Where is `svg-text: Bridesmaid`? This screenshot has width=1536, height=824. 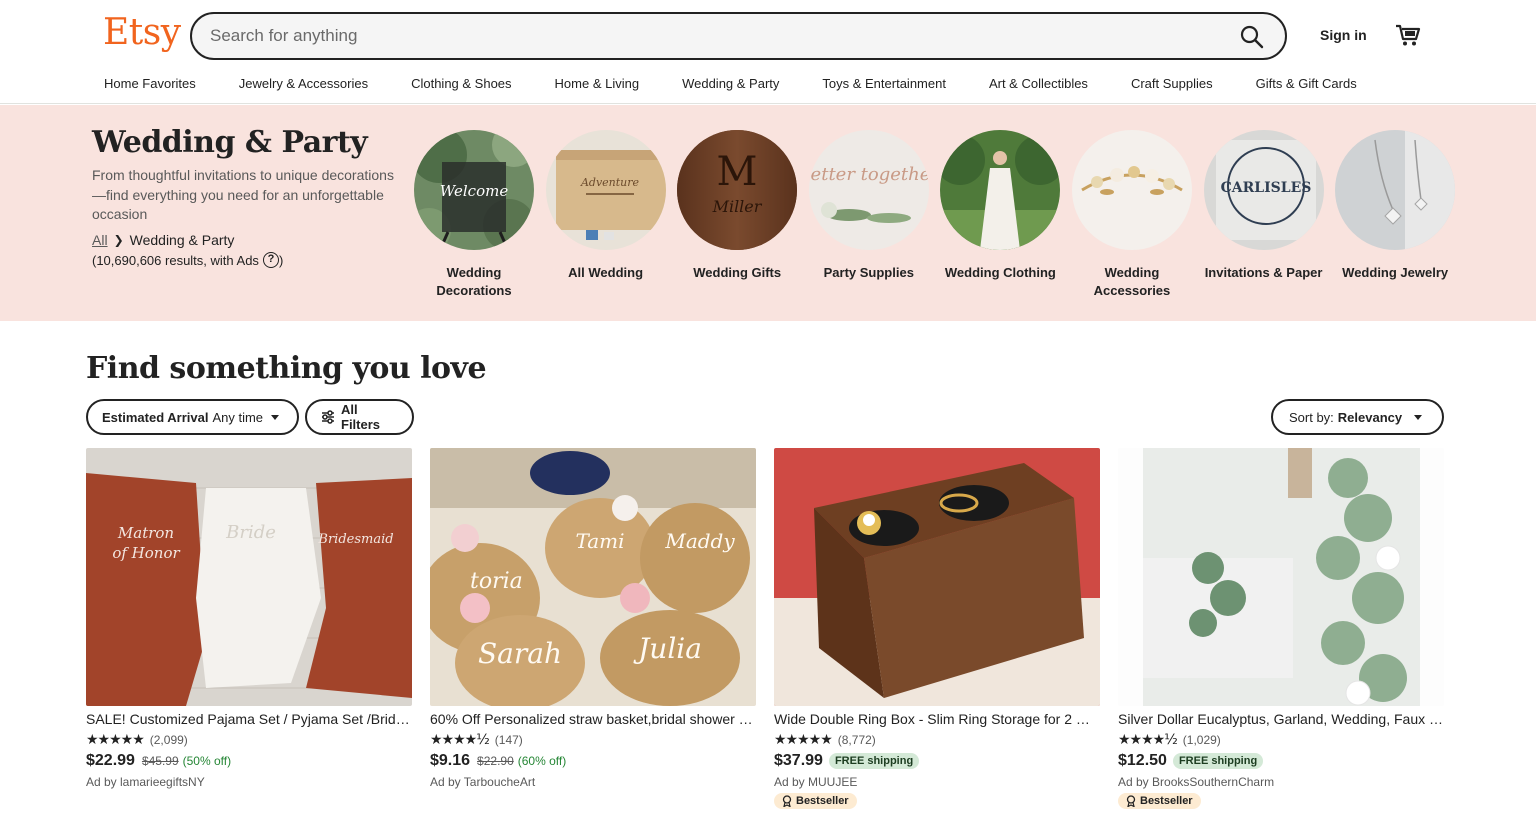 svg-text: Bridesmaid is located at coordinates (355, 539).